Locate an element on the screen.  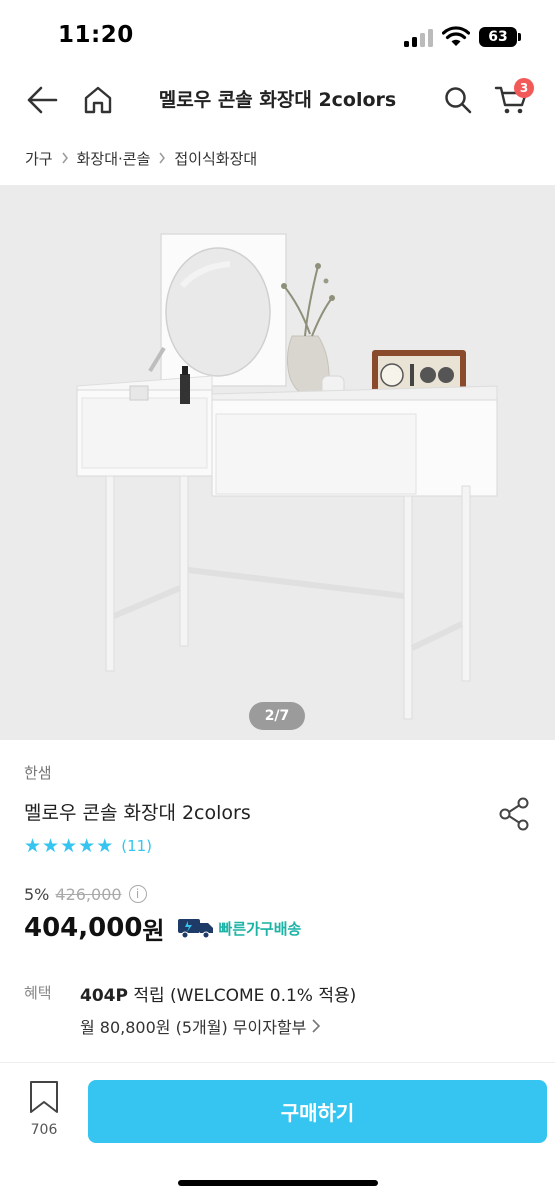
buy-button: 구매하기 is located at coordinates (317, 1111).